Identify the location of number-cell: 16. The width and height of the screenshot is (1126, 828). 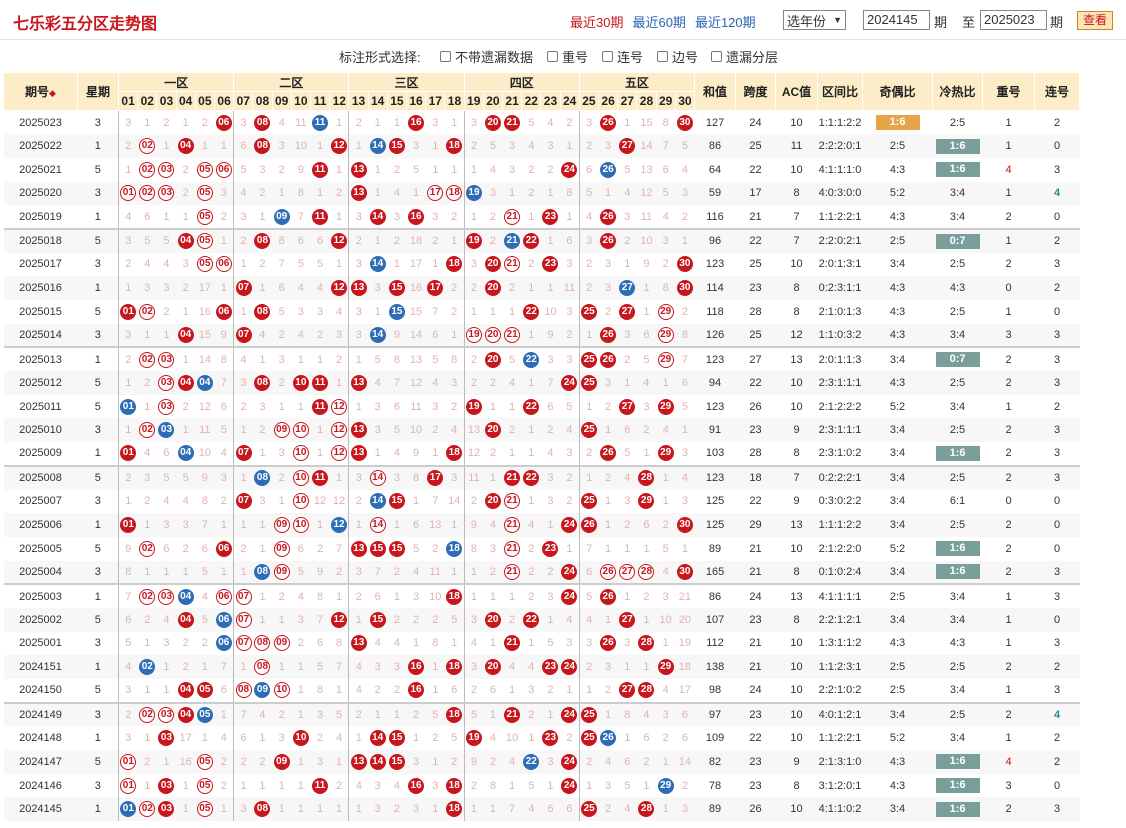
(416, 288).